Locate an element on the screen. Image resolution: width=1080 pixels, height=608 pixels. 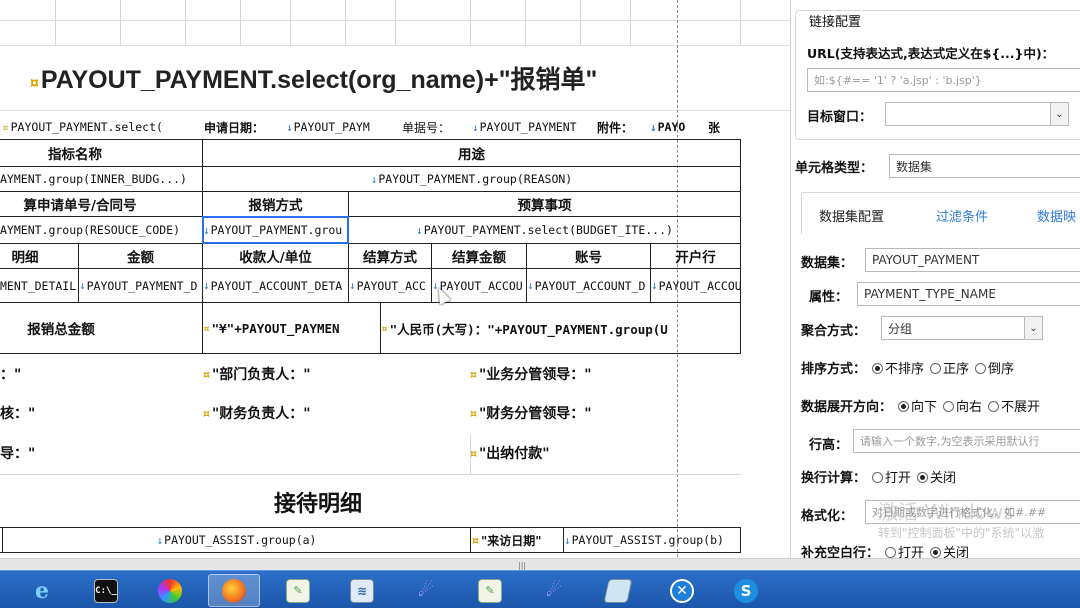
radio-expand-down is located at coordinates (904, 406).